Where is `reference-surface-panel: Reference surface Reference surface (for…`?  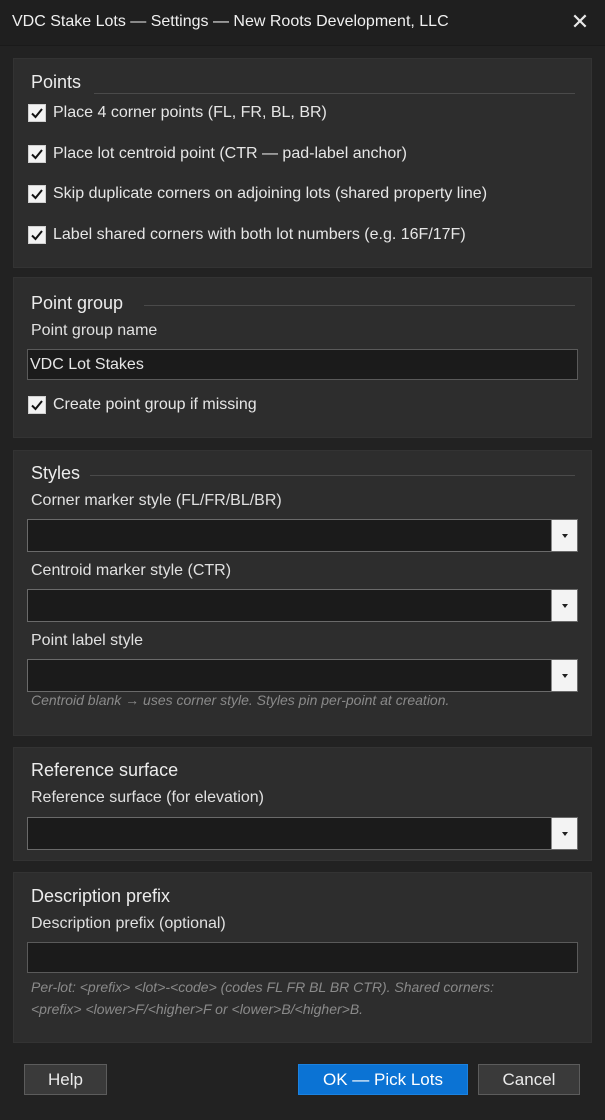 reference-surface-panel: Reference surface Reference surface (for… is located at coordinates (302, 804).